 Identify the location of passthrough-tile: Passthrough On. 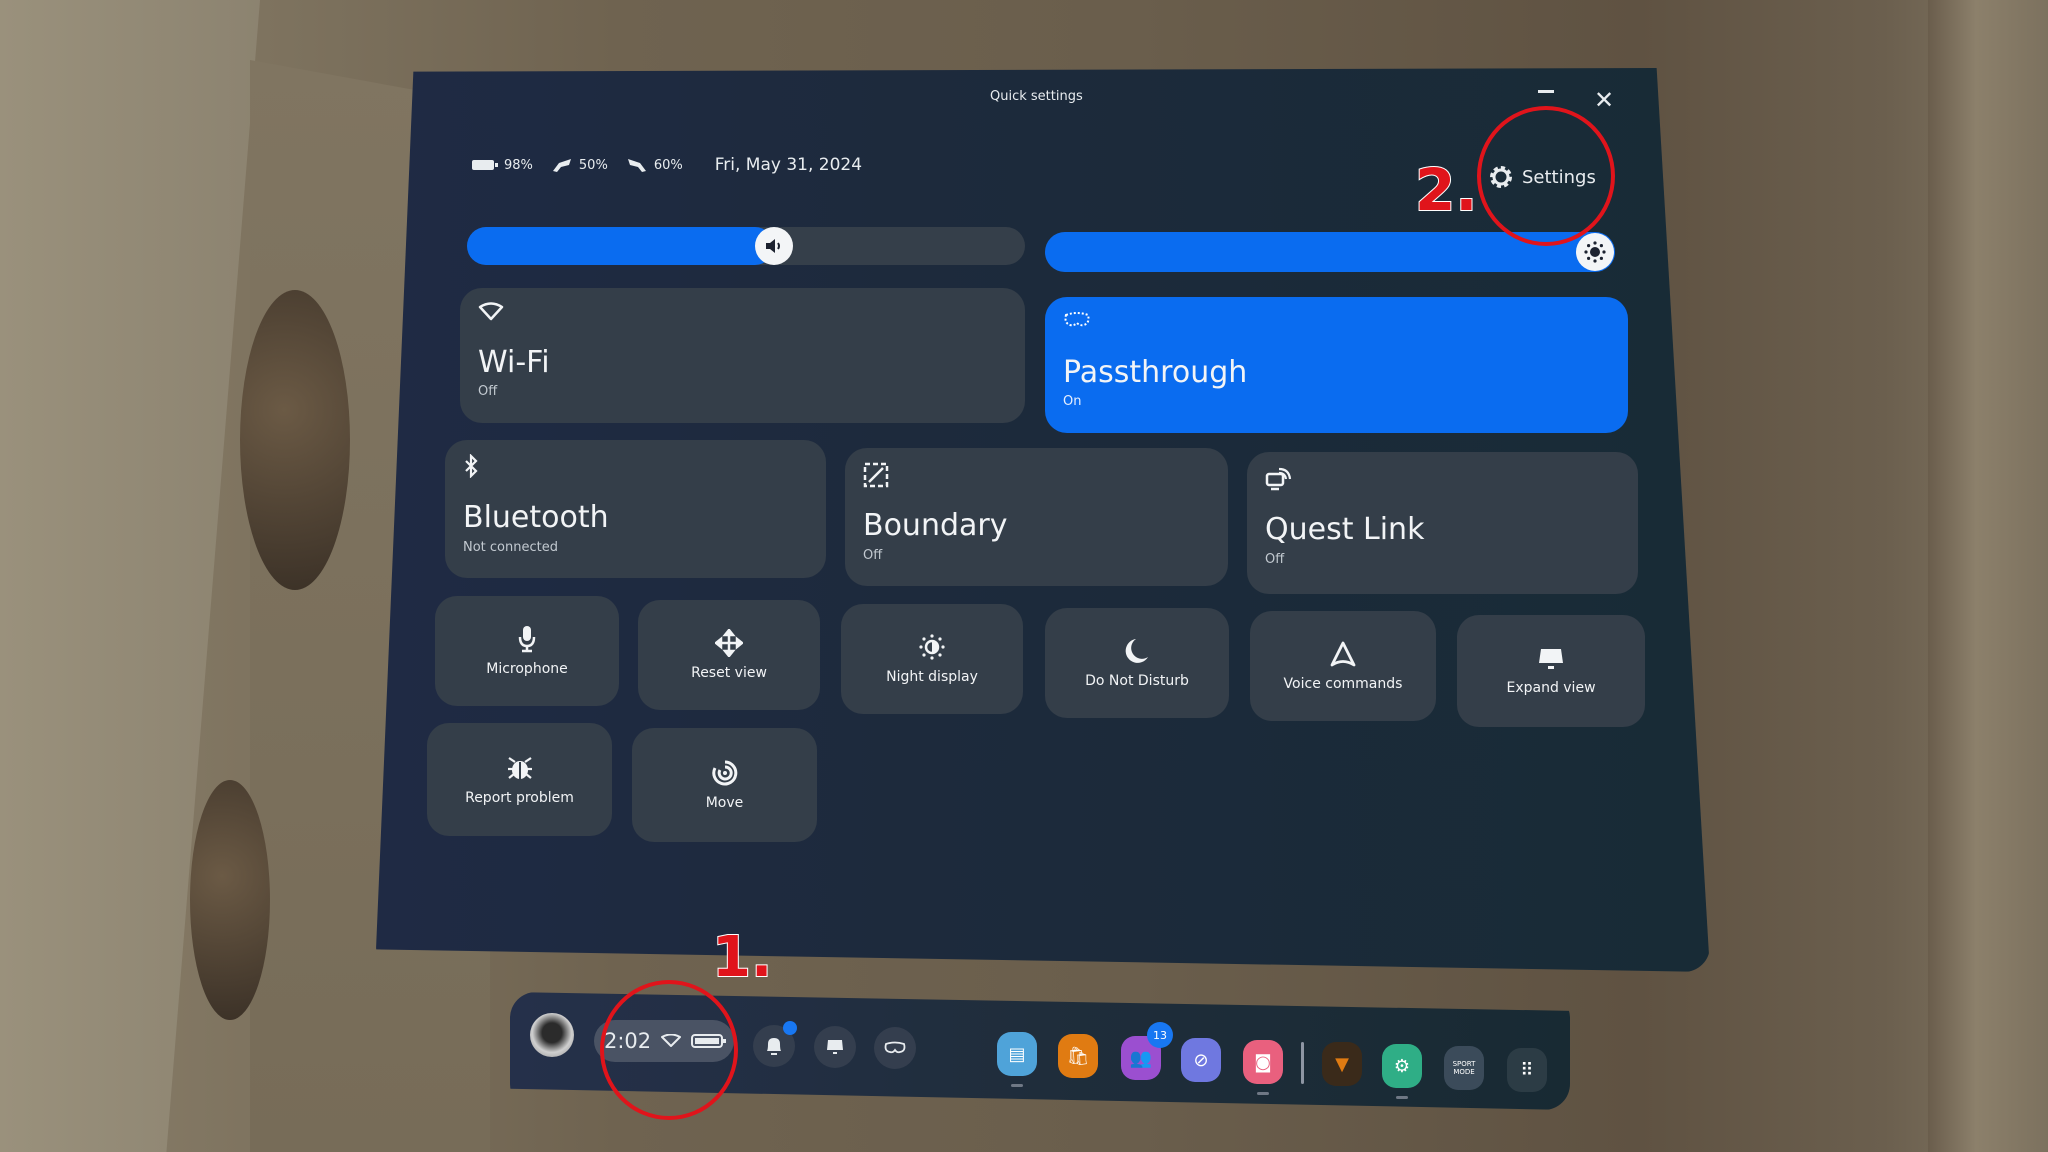
(1336, 365).